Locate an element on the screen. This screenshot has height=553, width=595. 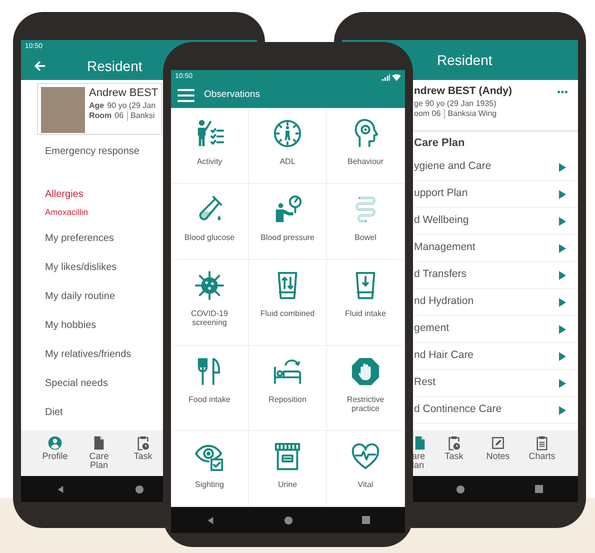
resident-name: ndrew BEST (Andy) is located at coordinates (463, 92).